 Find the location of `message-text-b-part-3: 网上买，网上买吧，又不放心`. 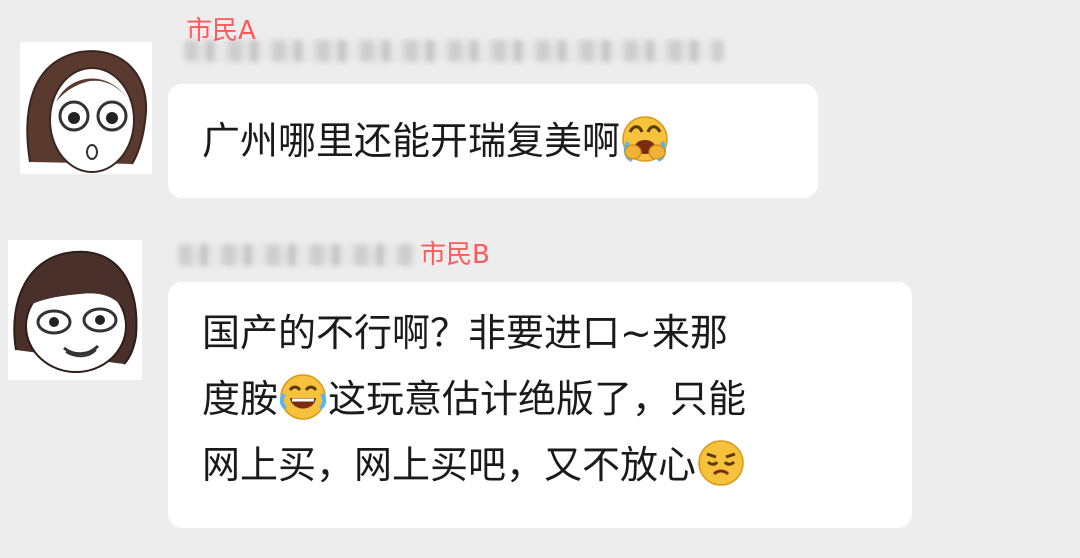

message-text-b-part-3: 网上买，网上买吧，又不放心 is located at coordinates (449, 465).